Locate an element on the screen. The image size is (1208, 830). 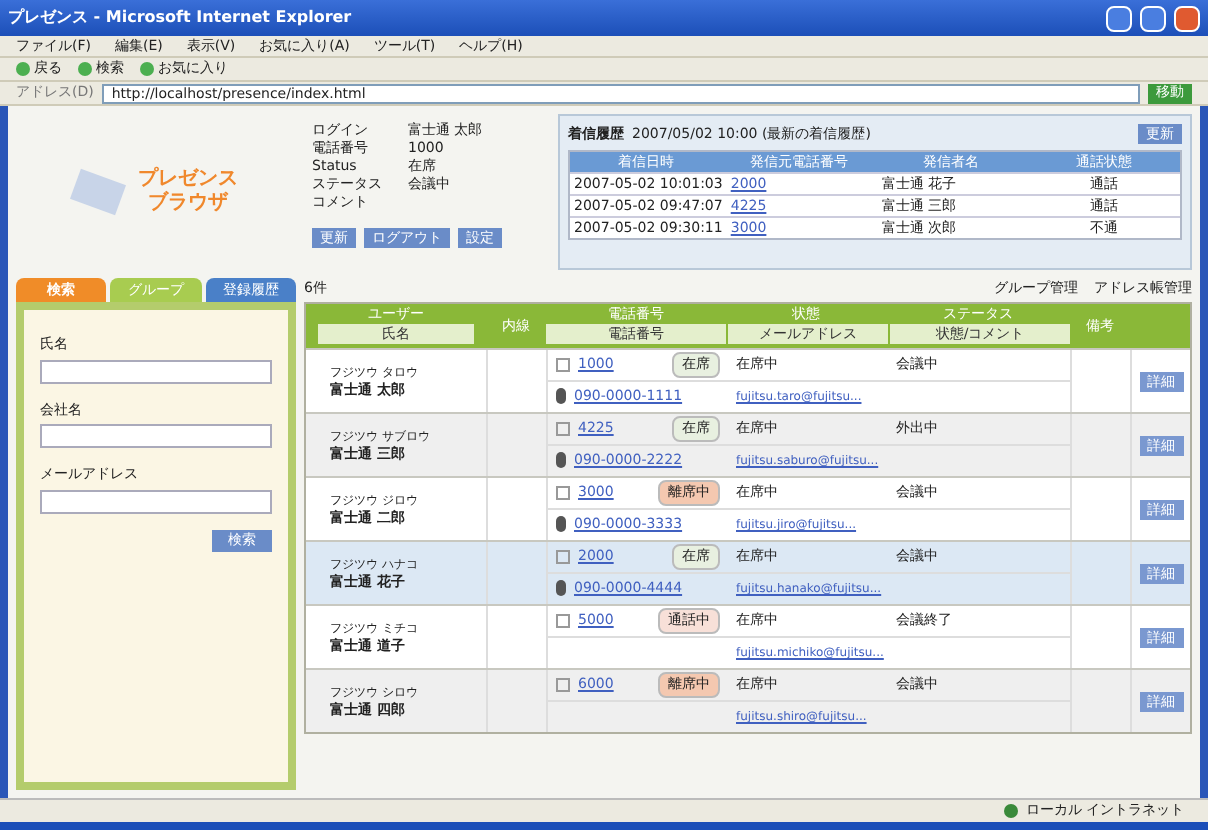
close-button is located at coordinates (1187, 18).